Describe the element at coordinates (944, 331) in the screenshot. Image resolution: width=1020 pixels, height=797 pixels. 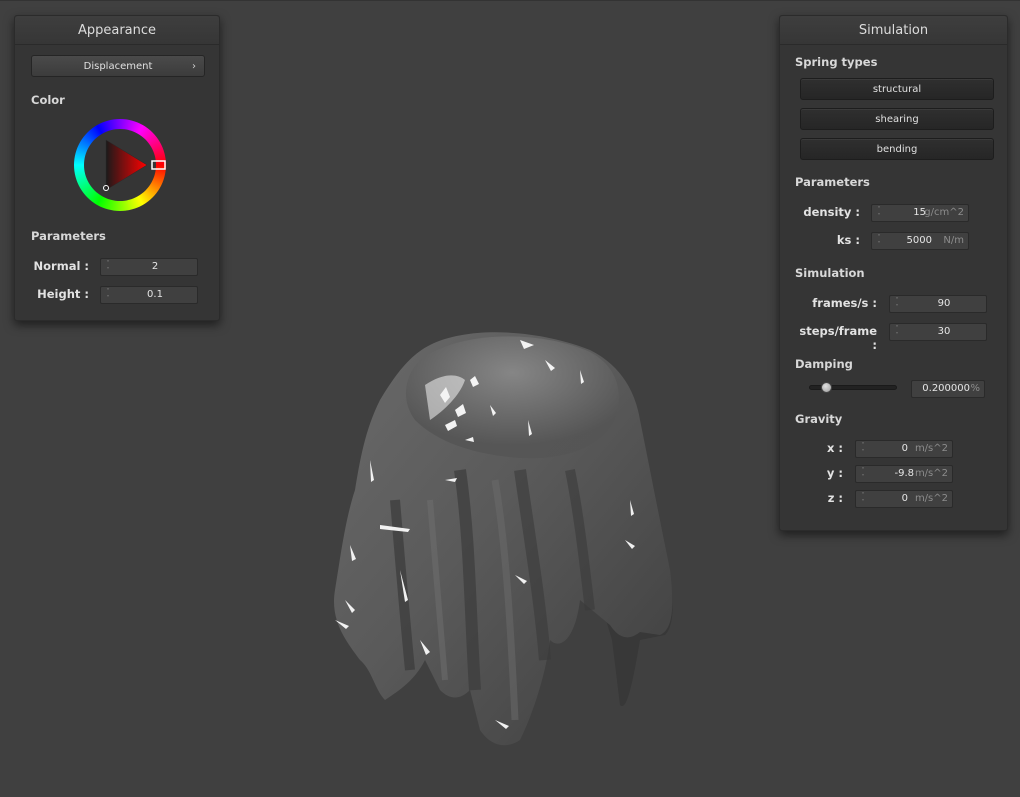
I see `steps-value: 30` at that location.